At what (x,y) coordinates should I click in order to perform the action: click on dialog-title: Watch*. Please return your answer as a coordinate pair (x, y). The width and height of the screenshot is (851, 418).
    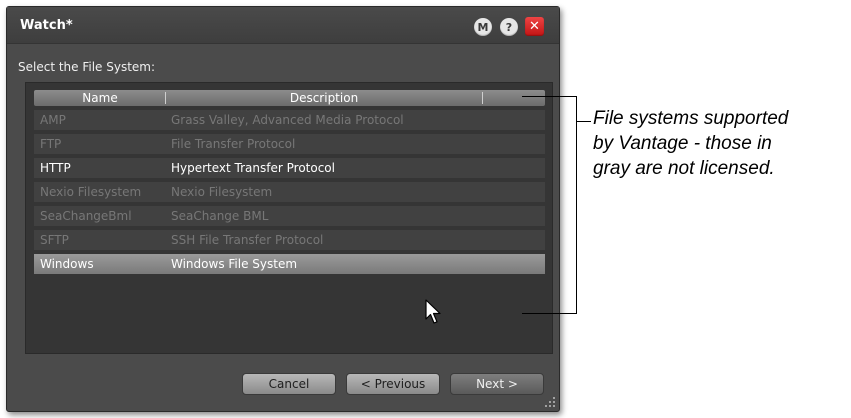
    Looking at the image, I should click on (46, 25).